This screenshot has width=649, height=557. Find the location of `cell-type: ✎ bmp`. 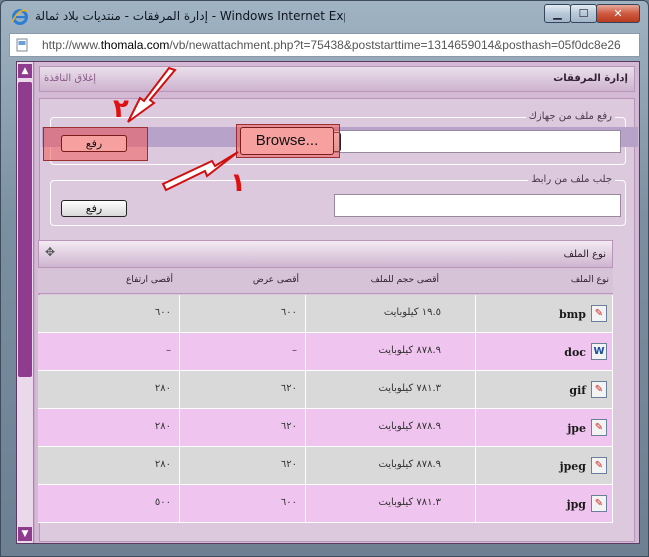

cell-type: ✎ bmp is located at coordinates (544, 313).